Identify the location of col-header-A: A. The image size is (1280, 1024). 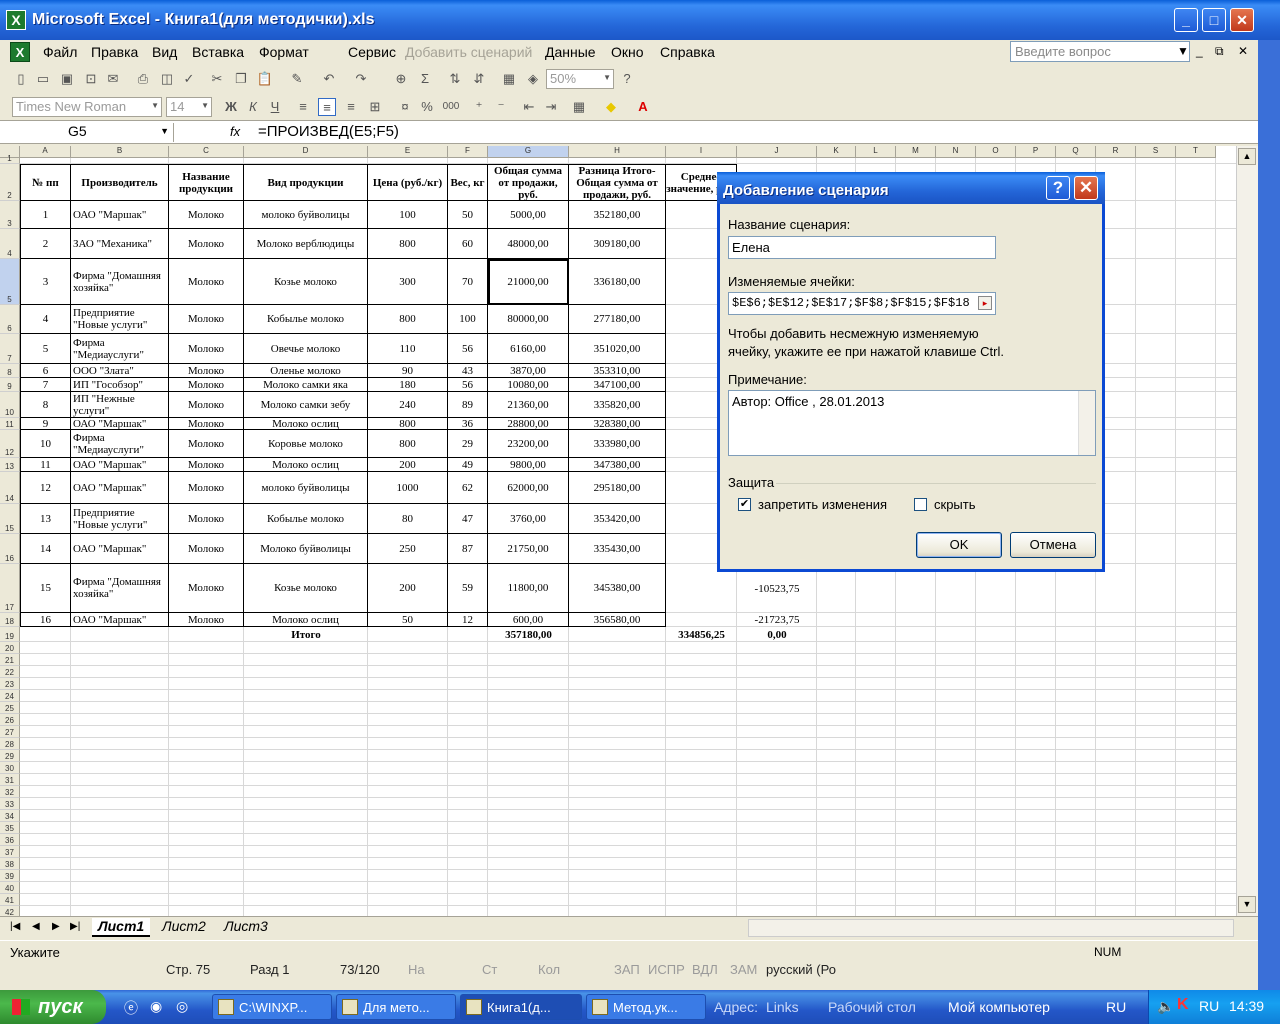
(45, 152).